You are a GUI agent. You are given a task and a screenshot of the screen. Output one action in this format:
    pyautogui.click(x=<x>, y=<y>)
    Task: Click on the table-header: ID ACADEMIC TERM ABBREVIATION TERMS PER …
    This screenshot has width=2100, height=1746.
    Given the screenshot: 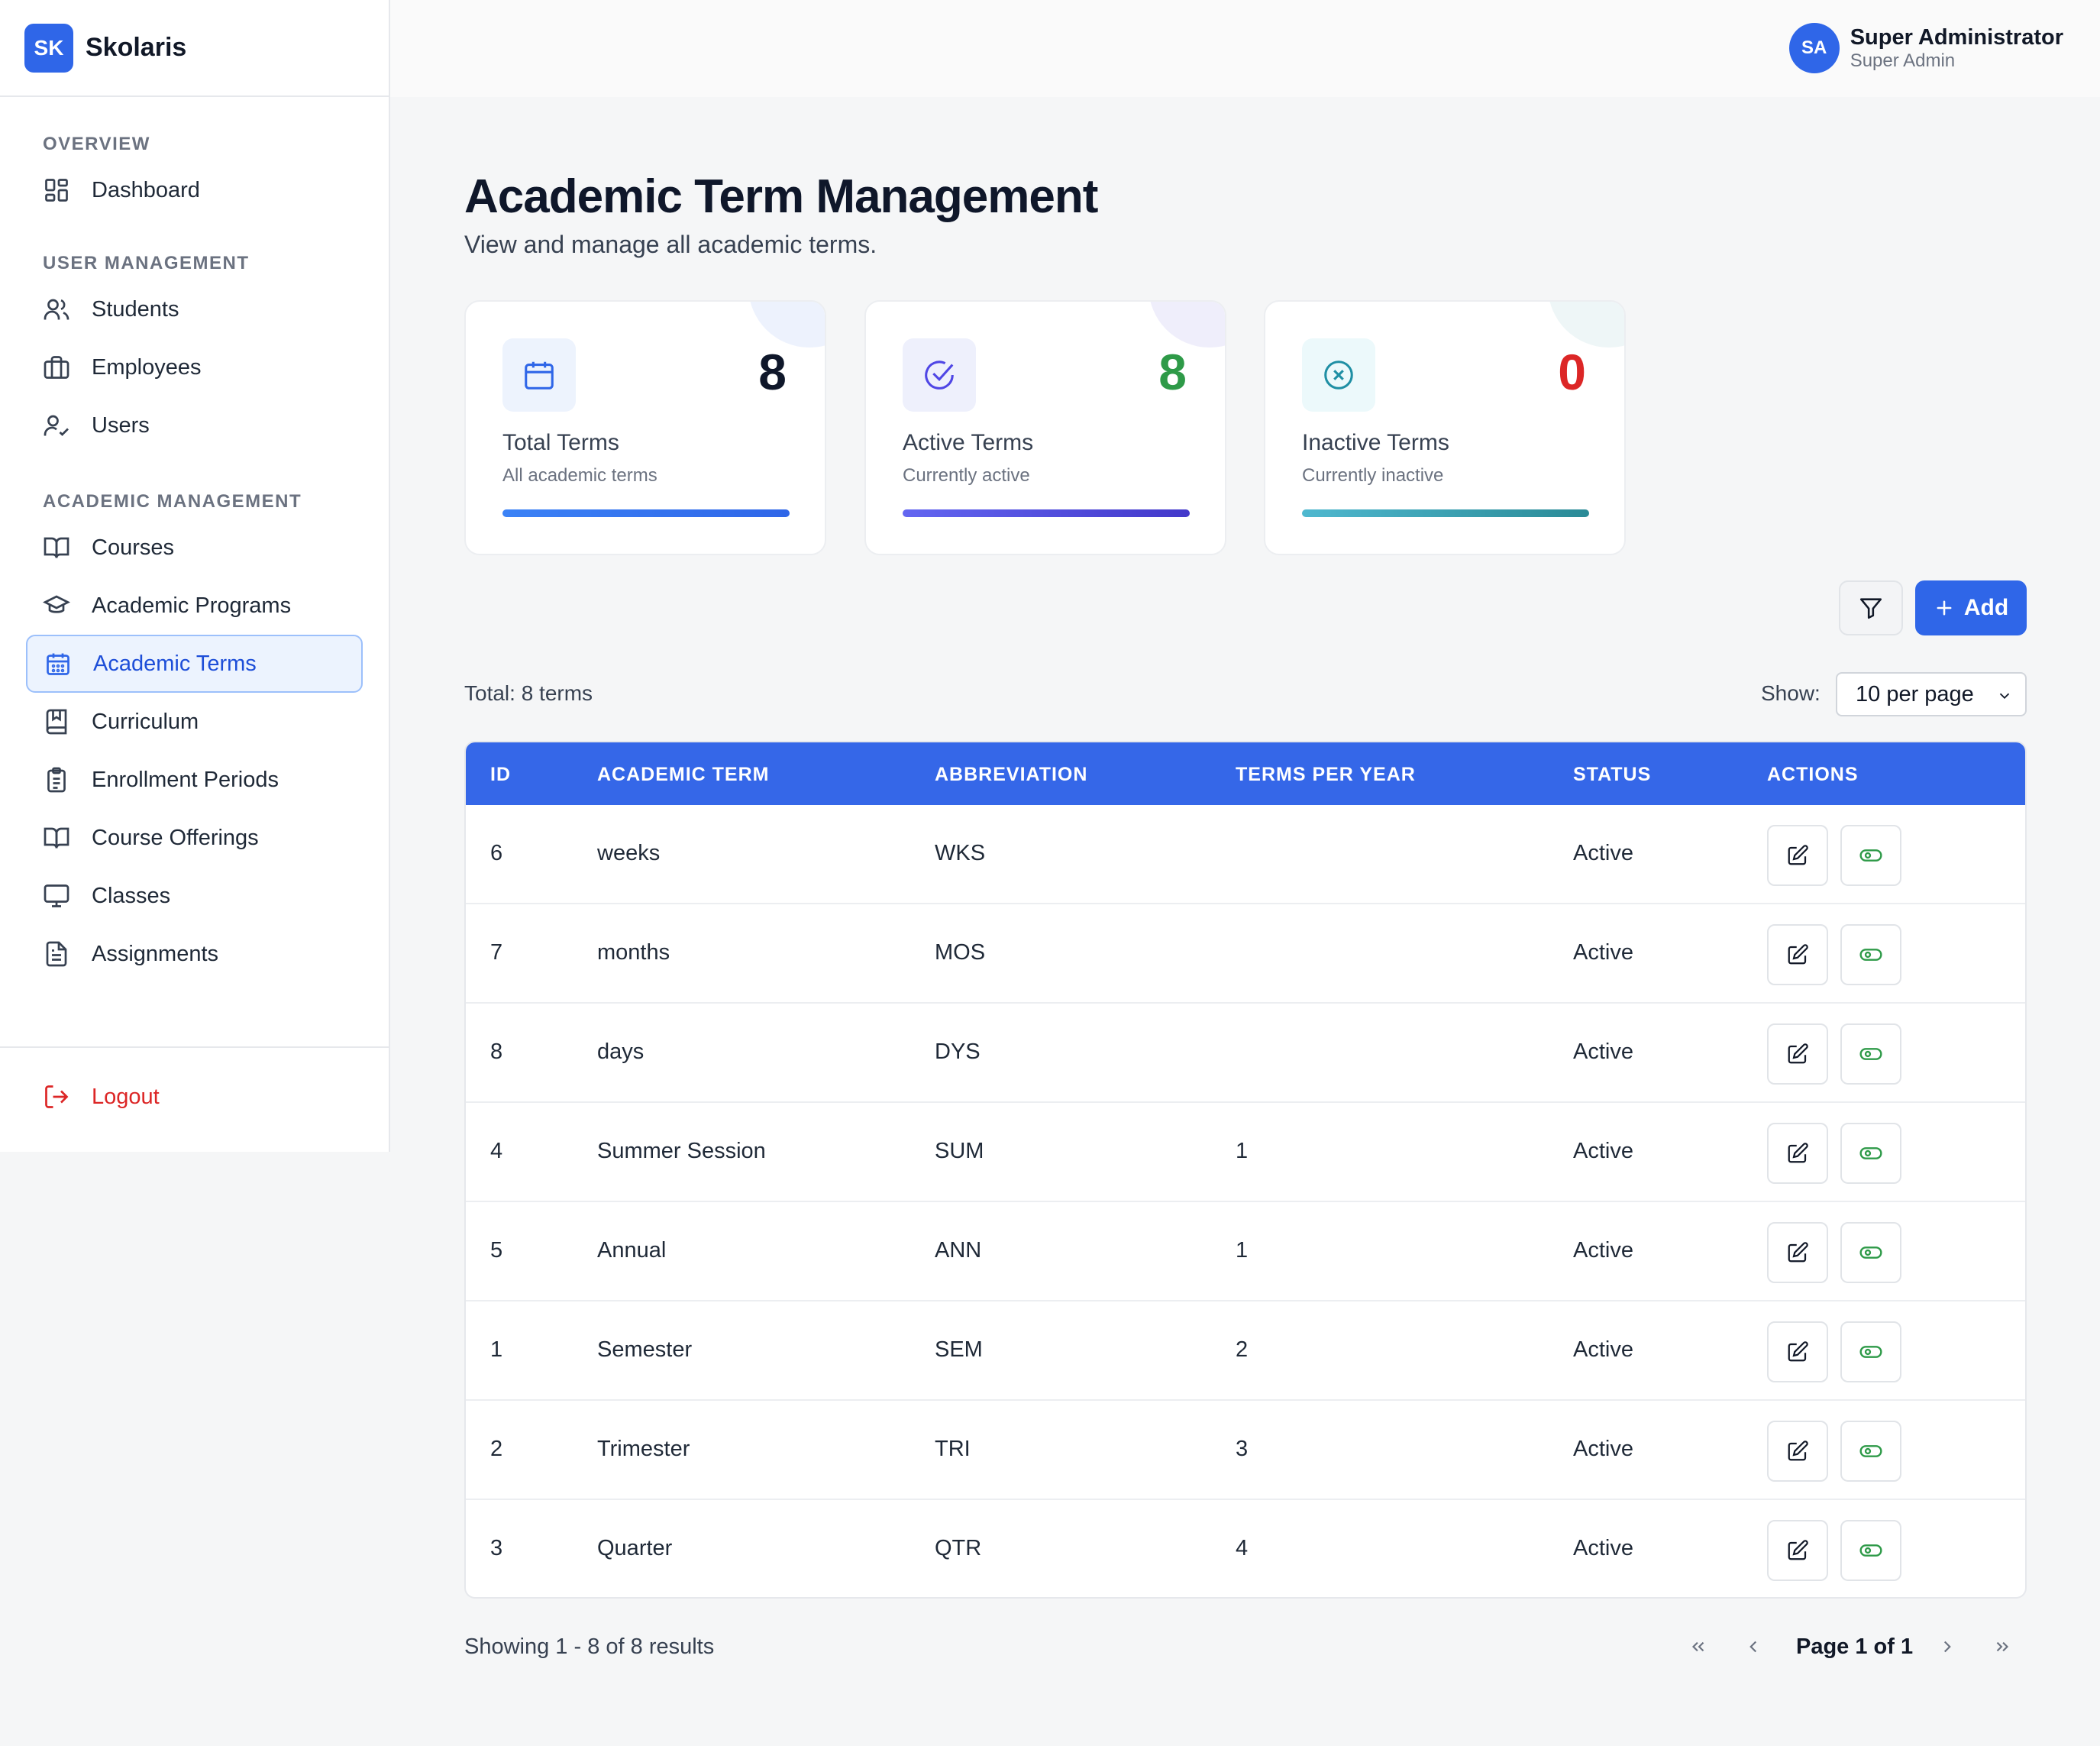 What is the action you would take?
    pyautogui.click(x=1245, y=773)
    